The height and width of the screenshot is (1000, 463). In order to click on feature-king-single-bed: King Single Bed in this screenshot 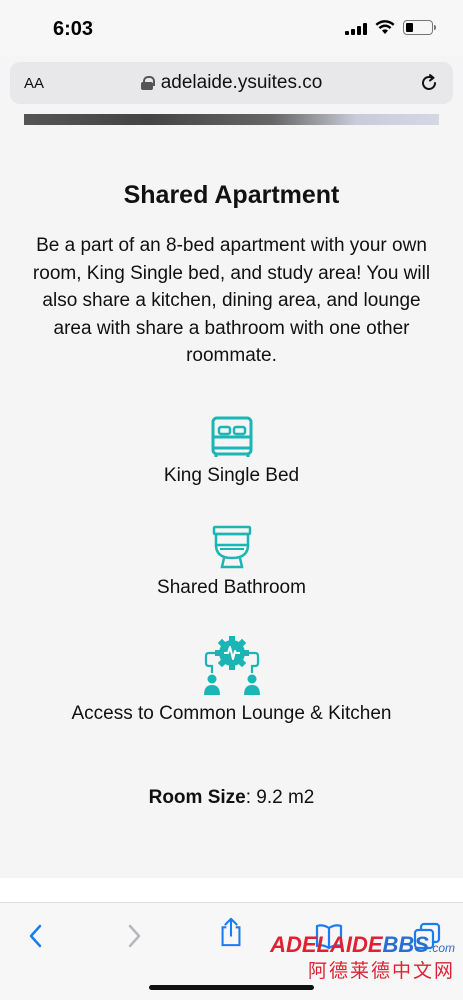, I will do `click(231, 451)`.